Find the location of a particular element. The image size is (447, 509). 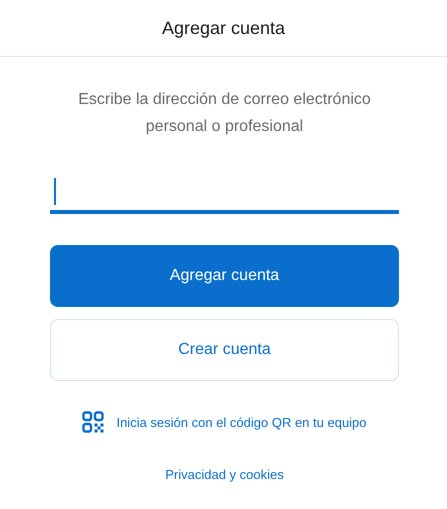

add-account-button: Agregar cuenta is located at coordinates (224, 276).